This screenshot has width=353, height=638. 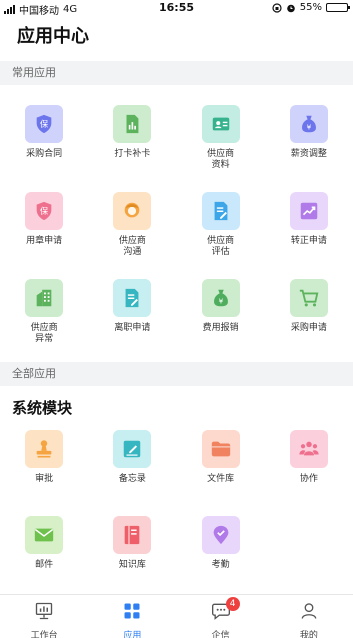 I want to click on app-chart-up: 转正申请, so click(x=309, y=235).